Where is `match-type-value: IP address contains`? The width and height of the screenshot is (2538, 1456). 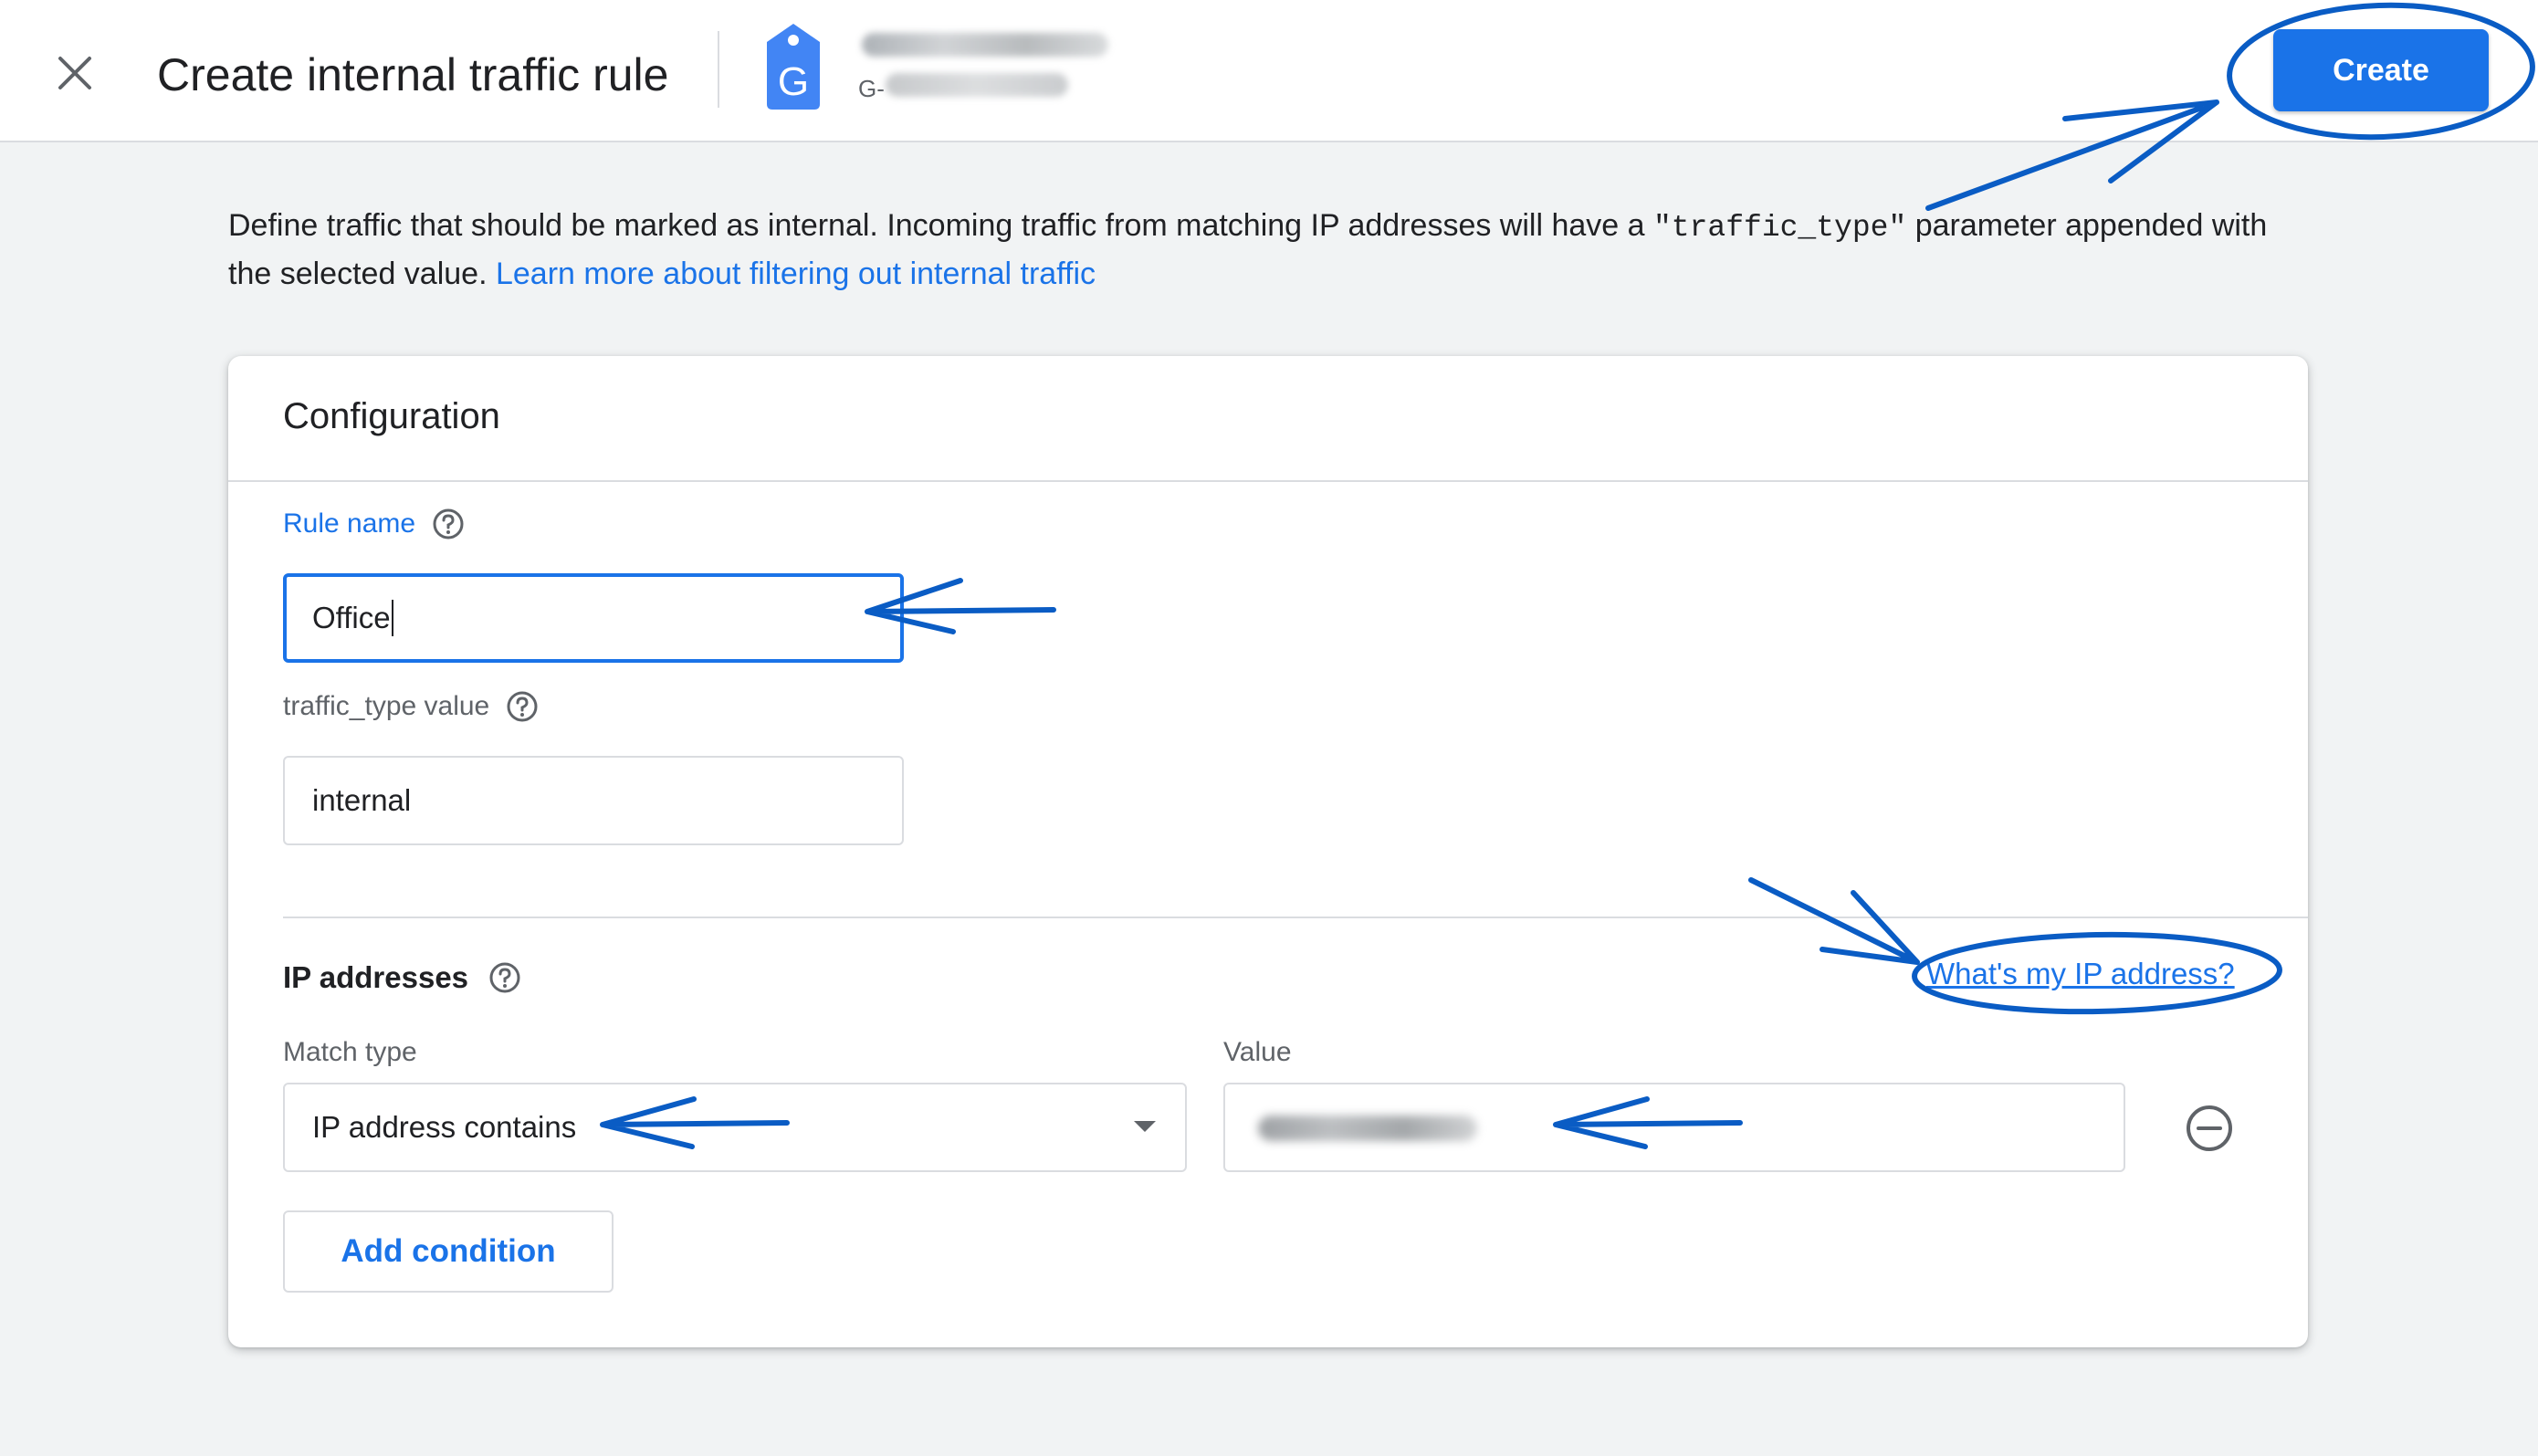 match-type-value: IP address contains is located at coordinates (445, 1127).